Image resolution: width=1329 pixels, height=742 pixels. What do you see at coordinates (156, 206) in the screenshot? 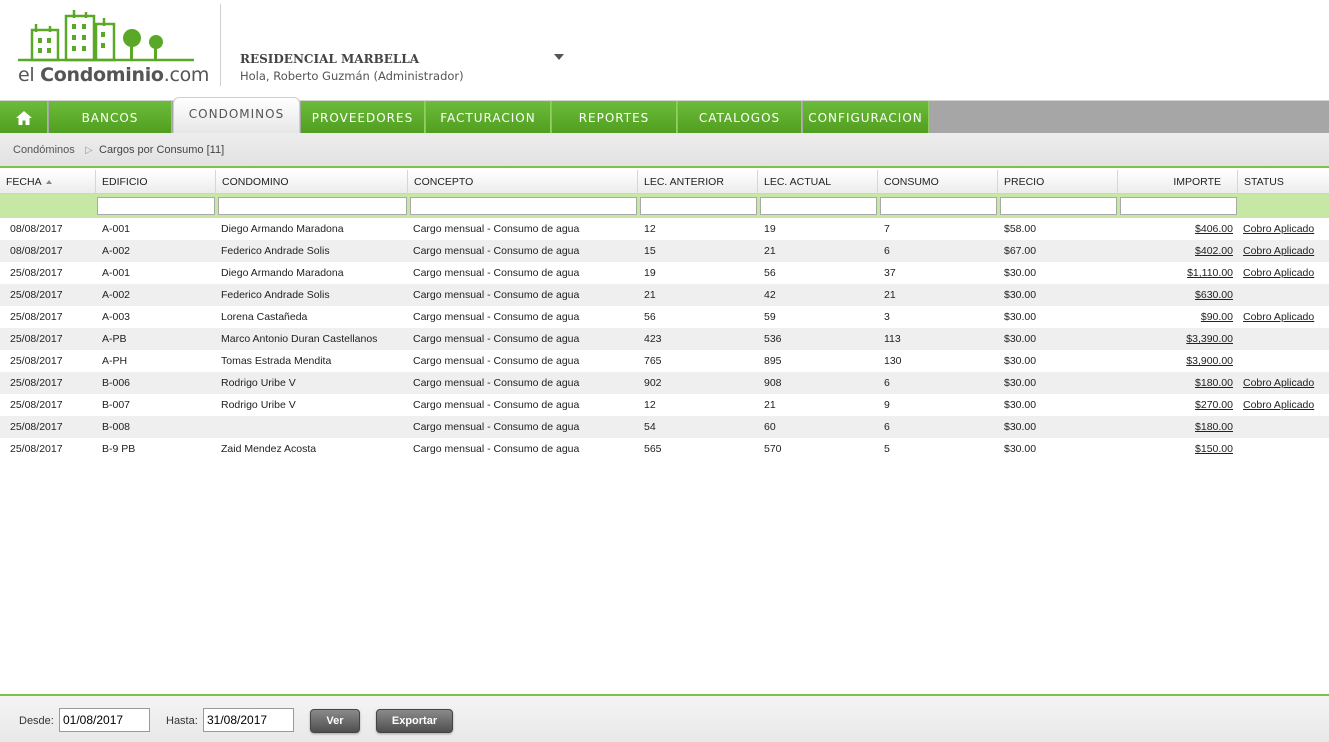
I see `filter-edificio-input` at bounding box center [156, 206].